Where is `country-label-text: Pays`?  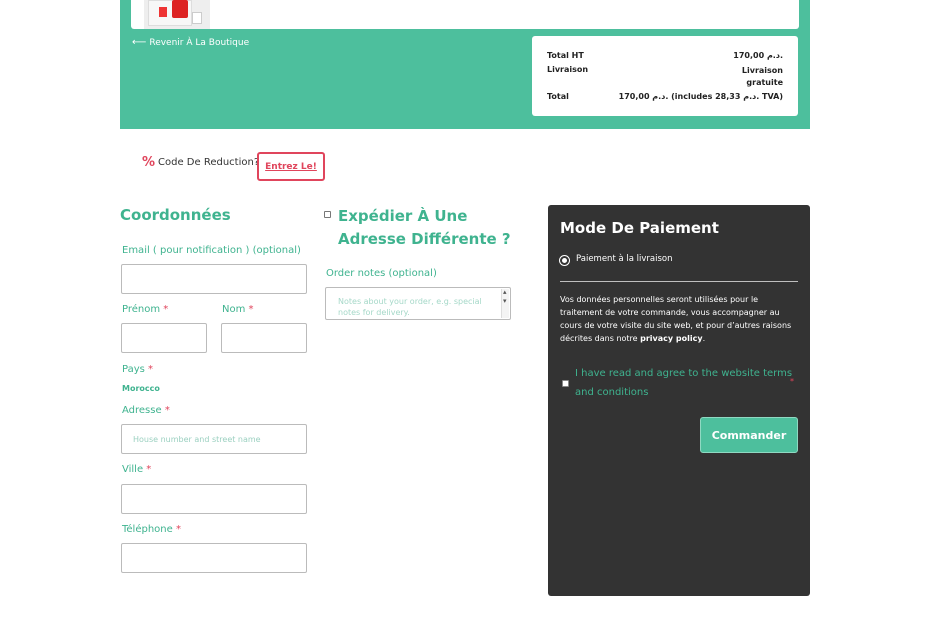
country-label-text: Pays is located at coordinates (133, 369).